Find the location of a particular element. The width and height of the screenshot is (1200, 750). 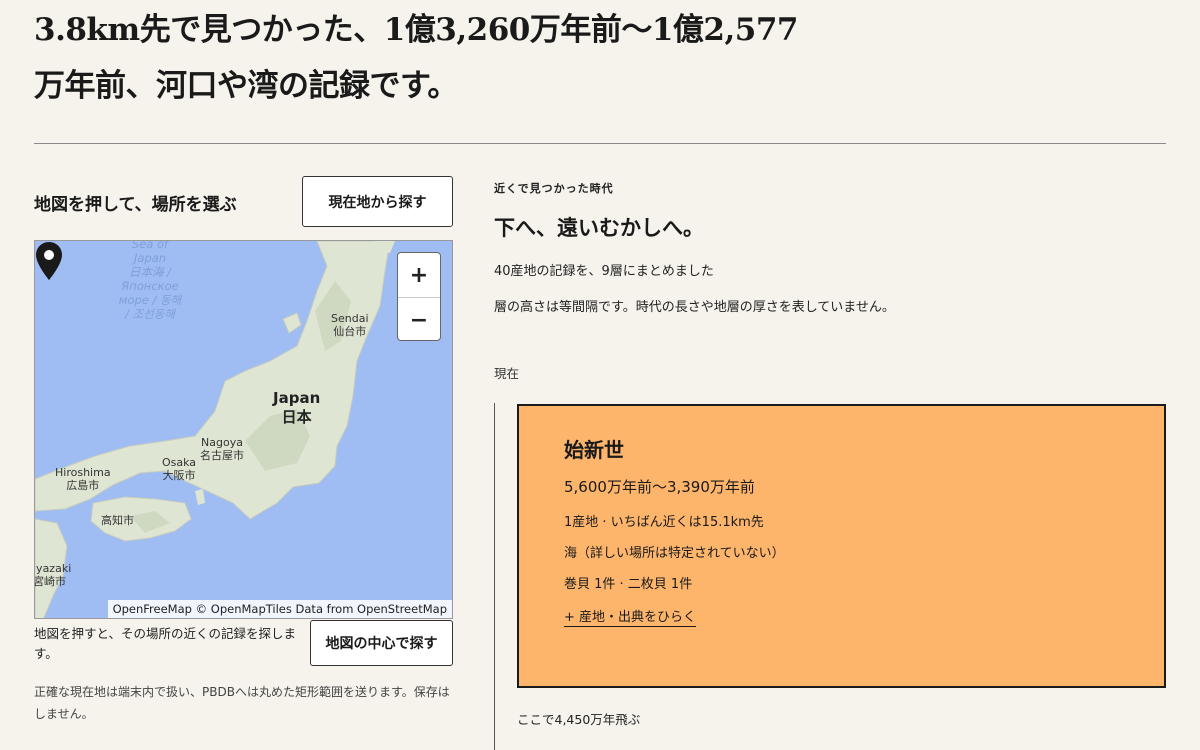

map-pin-icon is located at coordinates (49, 261).